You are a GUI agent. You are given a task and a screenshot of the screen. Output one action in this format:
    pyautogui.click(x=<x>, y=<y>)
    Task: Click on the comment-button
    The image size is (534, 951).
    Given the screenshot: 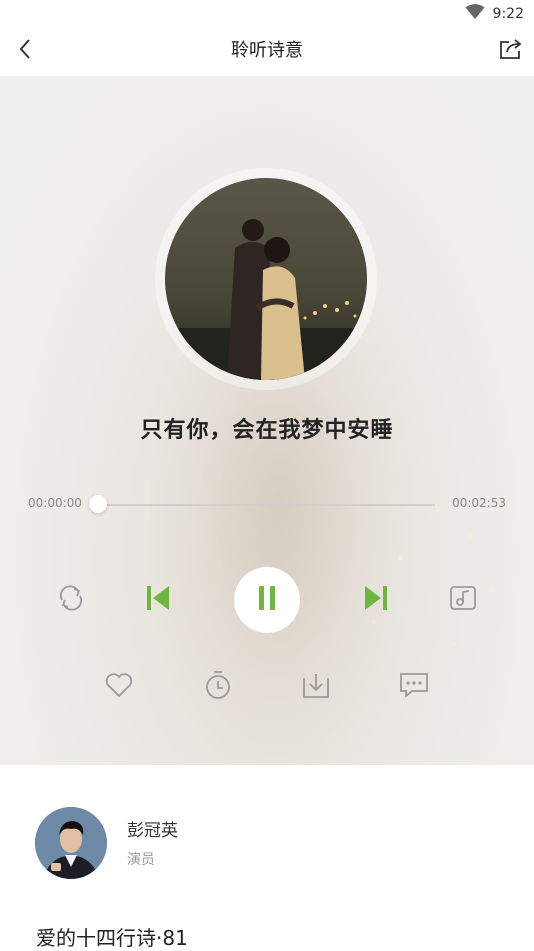 What is the action you would take?
    pyautogui.click(x=414, y=687)
    